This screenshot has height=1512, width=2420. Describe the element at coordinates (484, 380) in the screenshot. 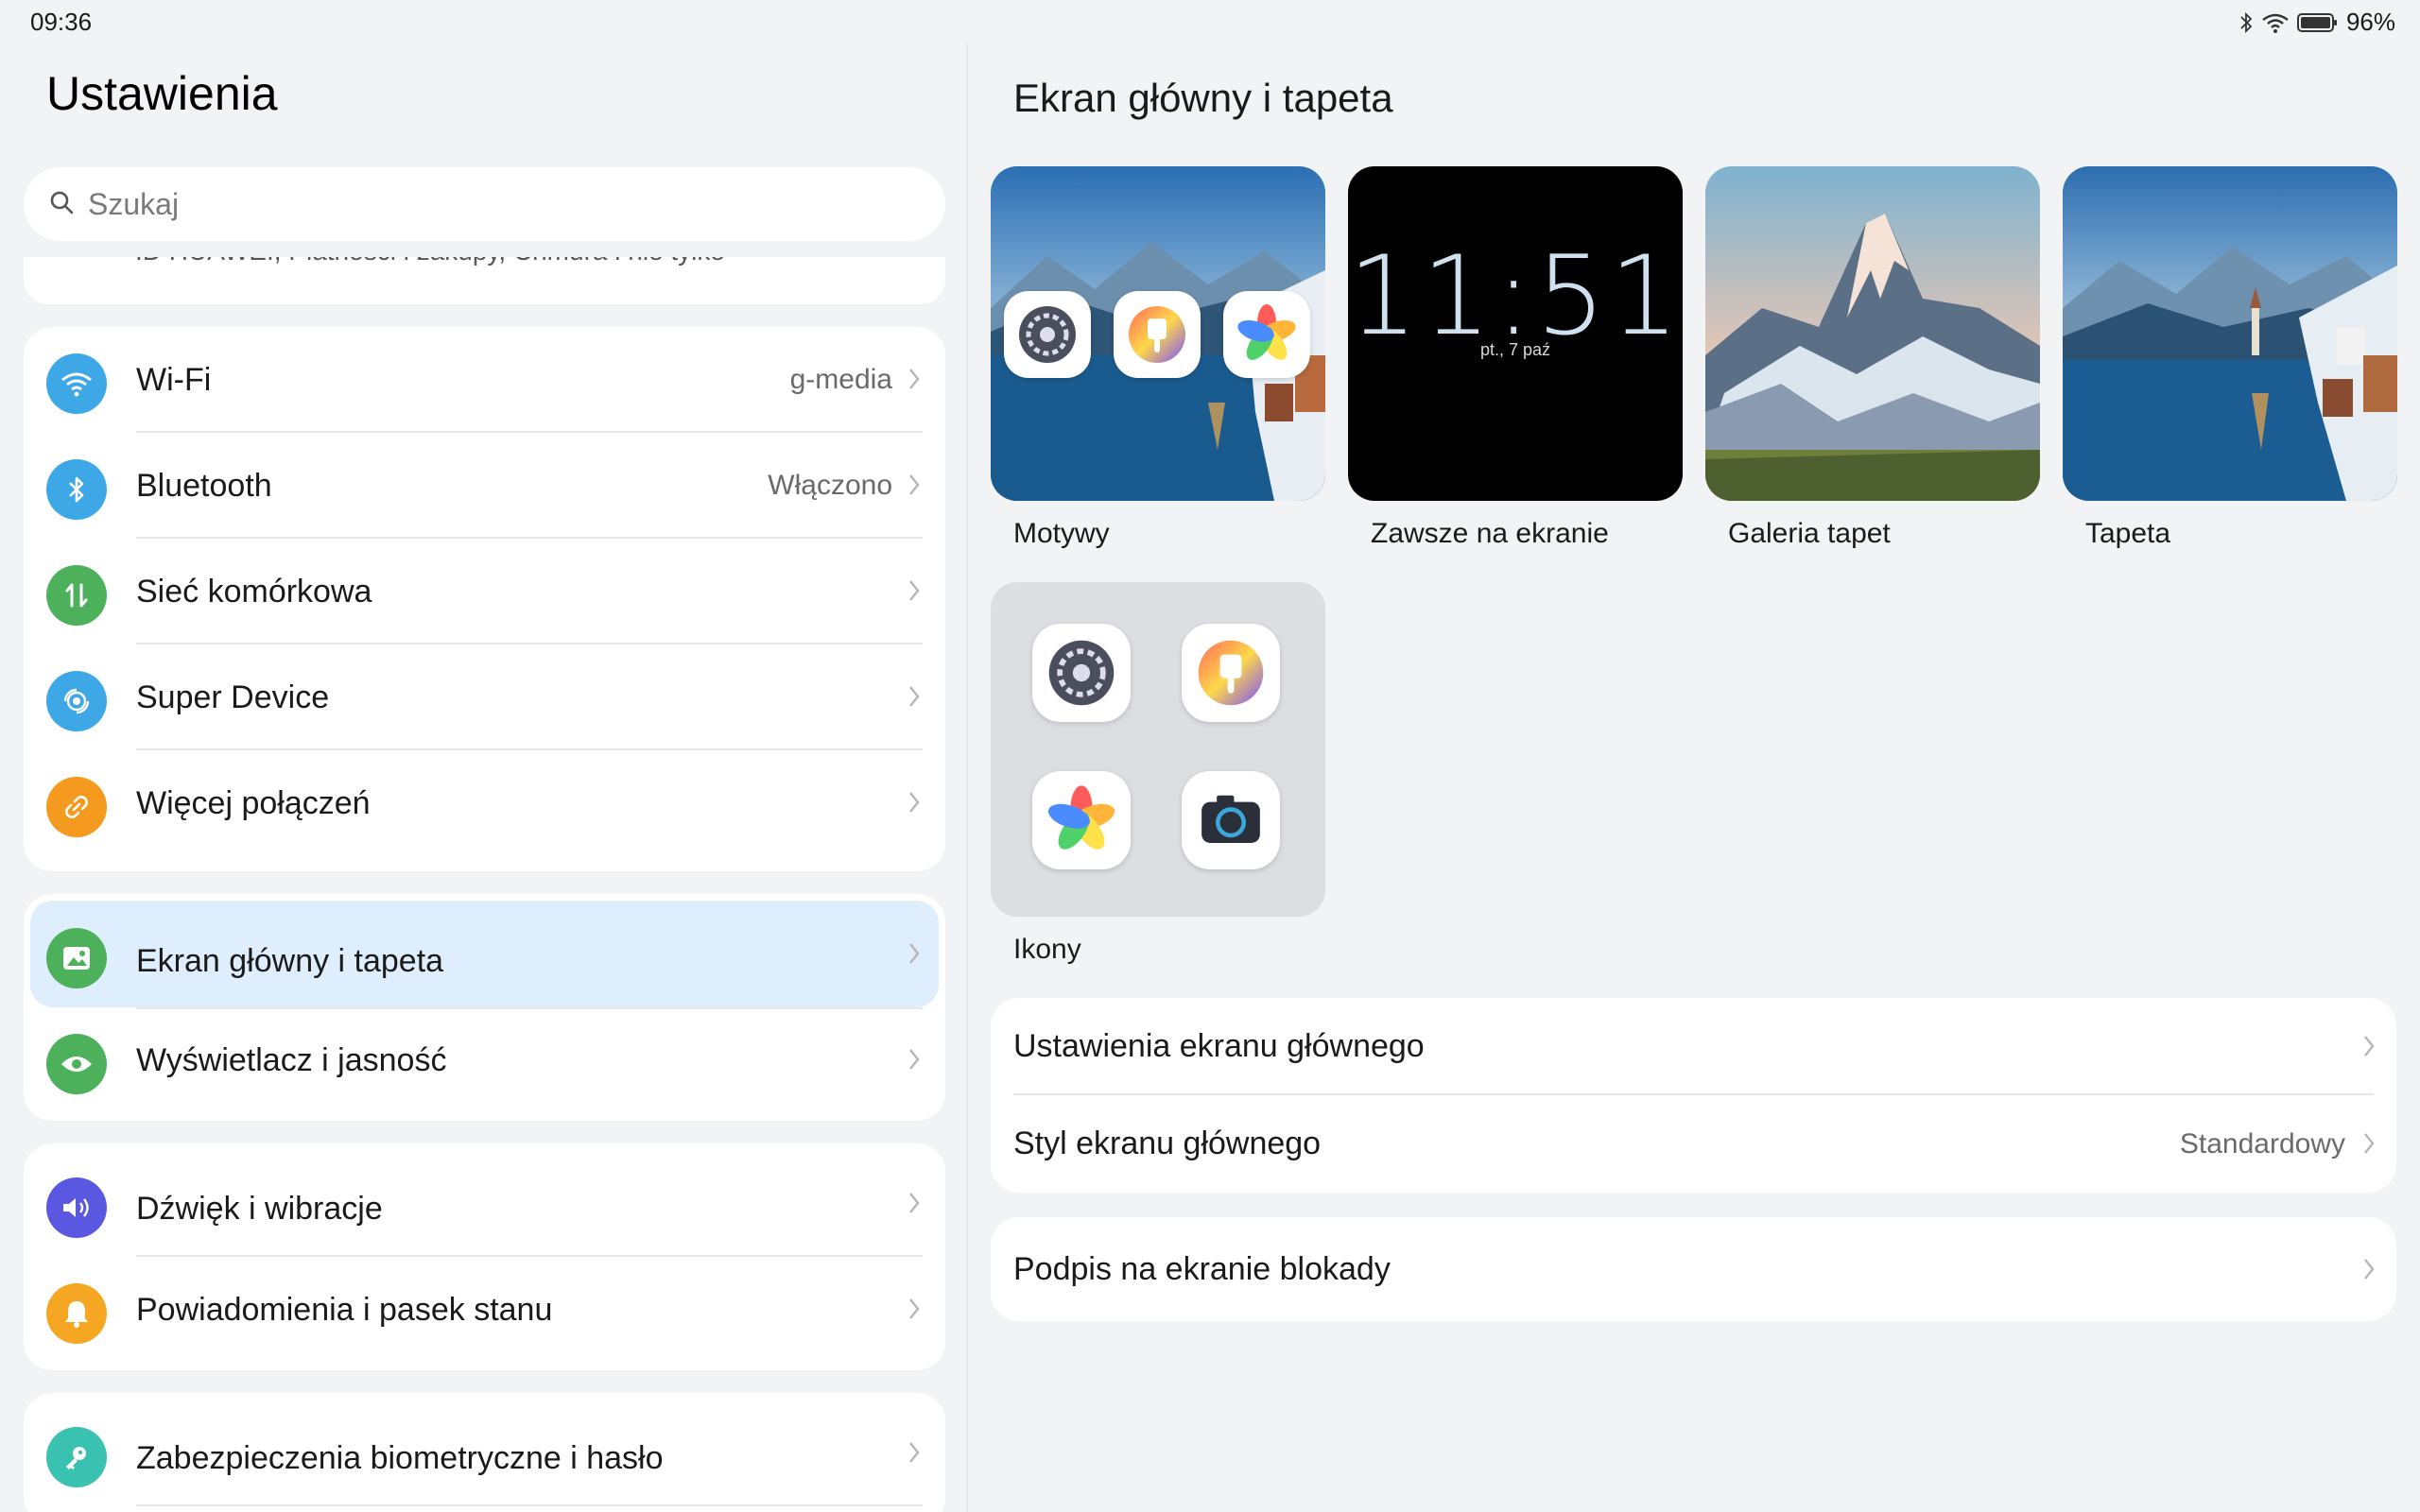

I see `settings-item-wifi: Wi-Fi g-media` at that location.